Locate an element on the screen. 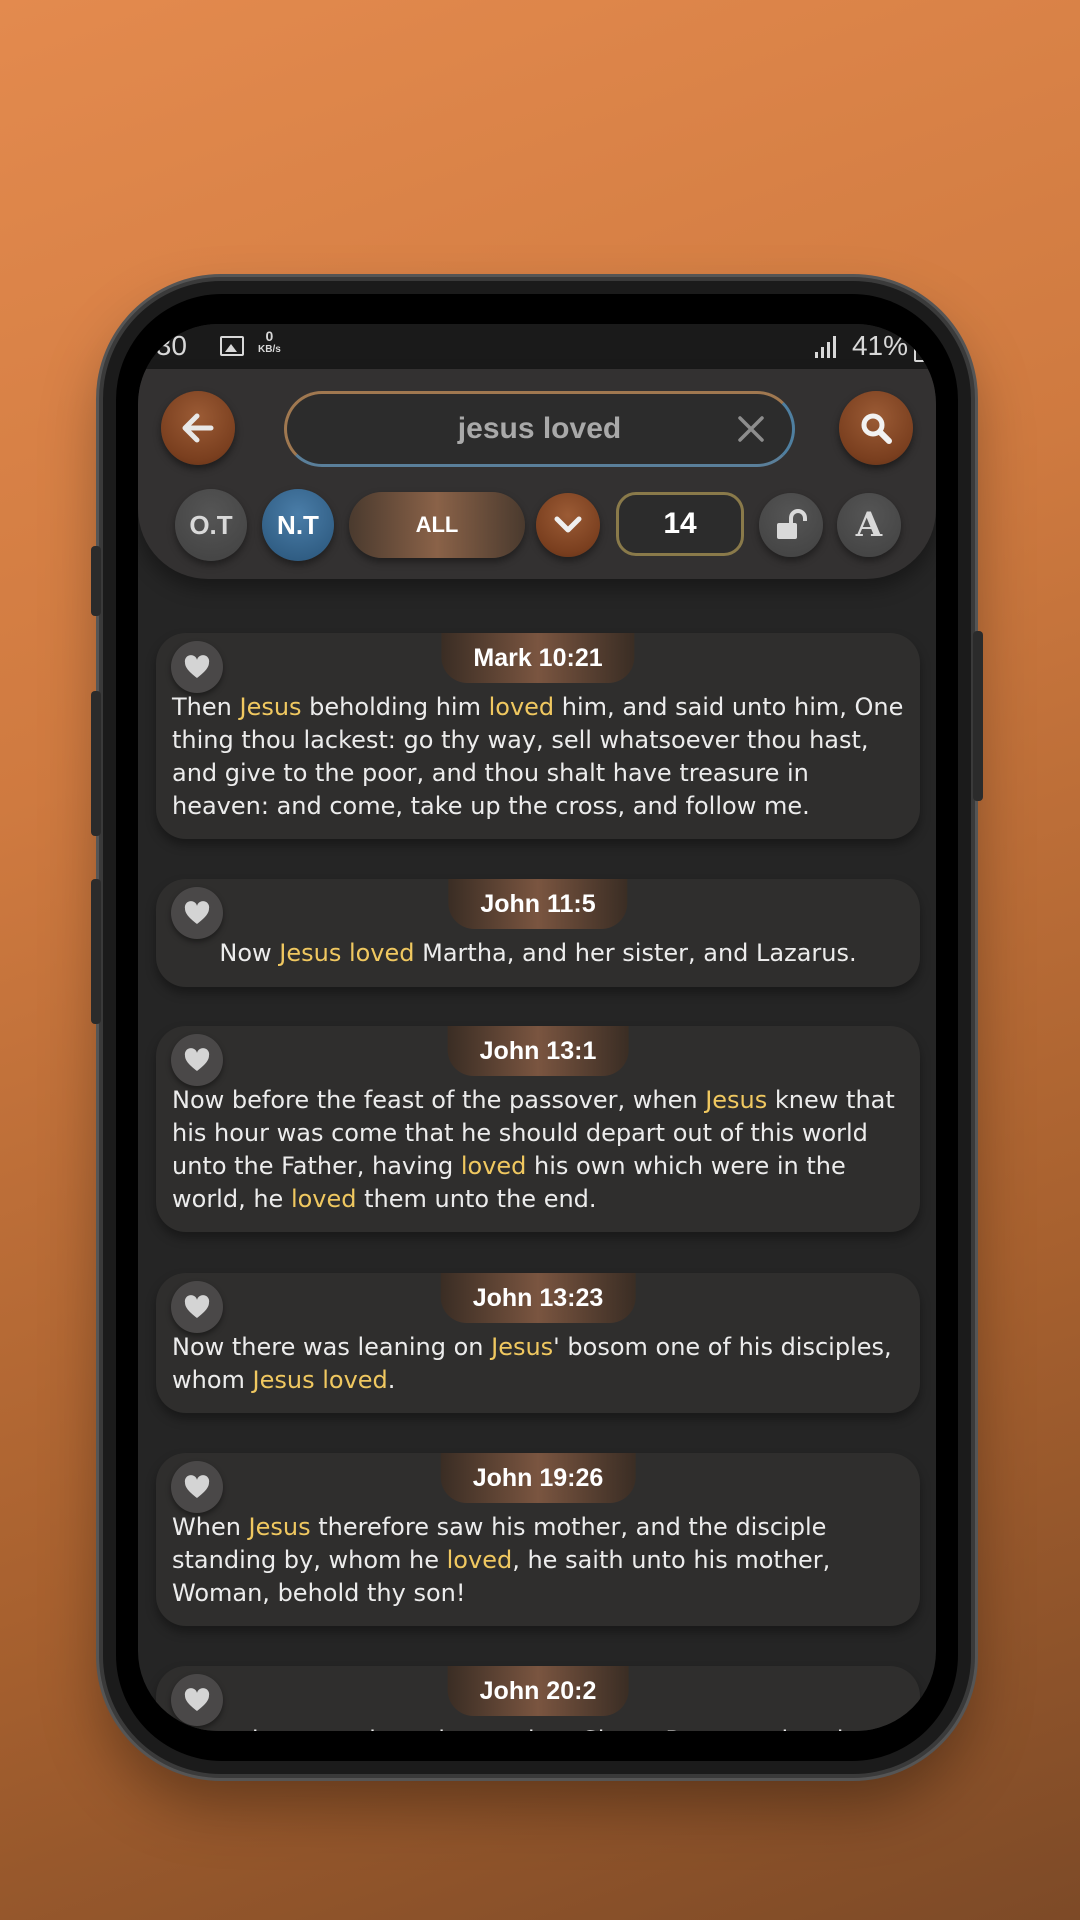 This screenshot has height=1920, width=1080. verse-reference: John 13:23 is located at coordinates (538, 1298).